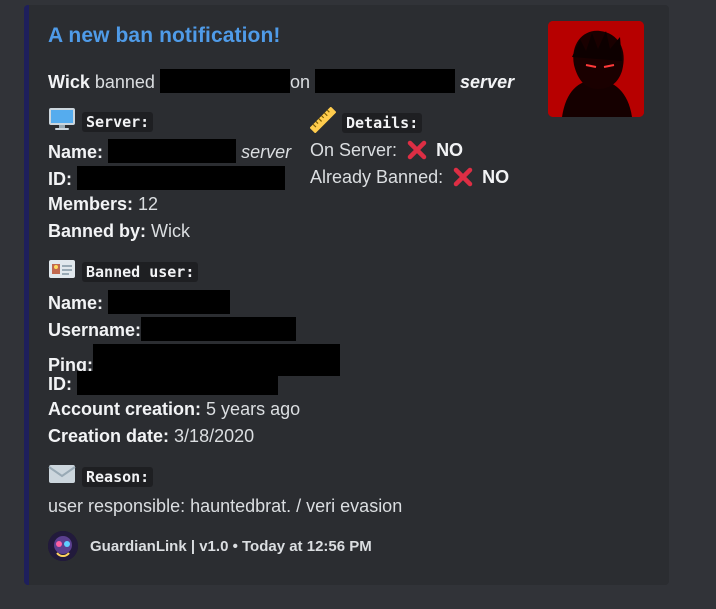  I want to click on embed-thumbnail, so click(596, 69).